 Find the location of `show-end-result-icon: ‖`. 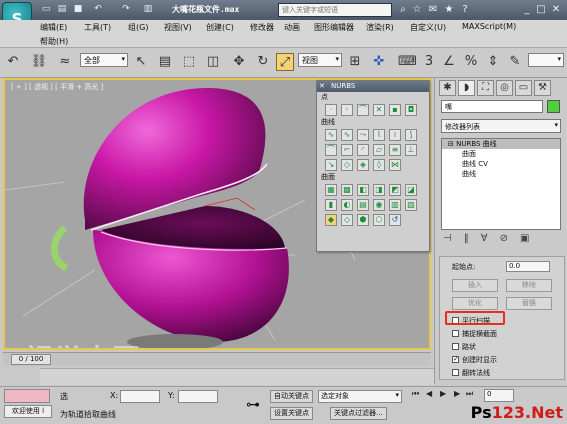

show-end-result-icon: ‖ is located at coordinates (466, 238).